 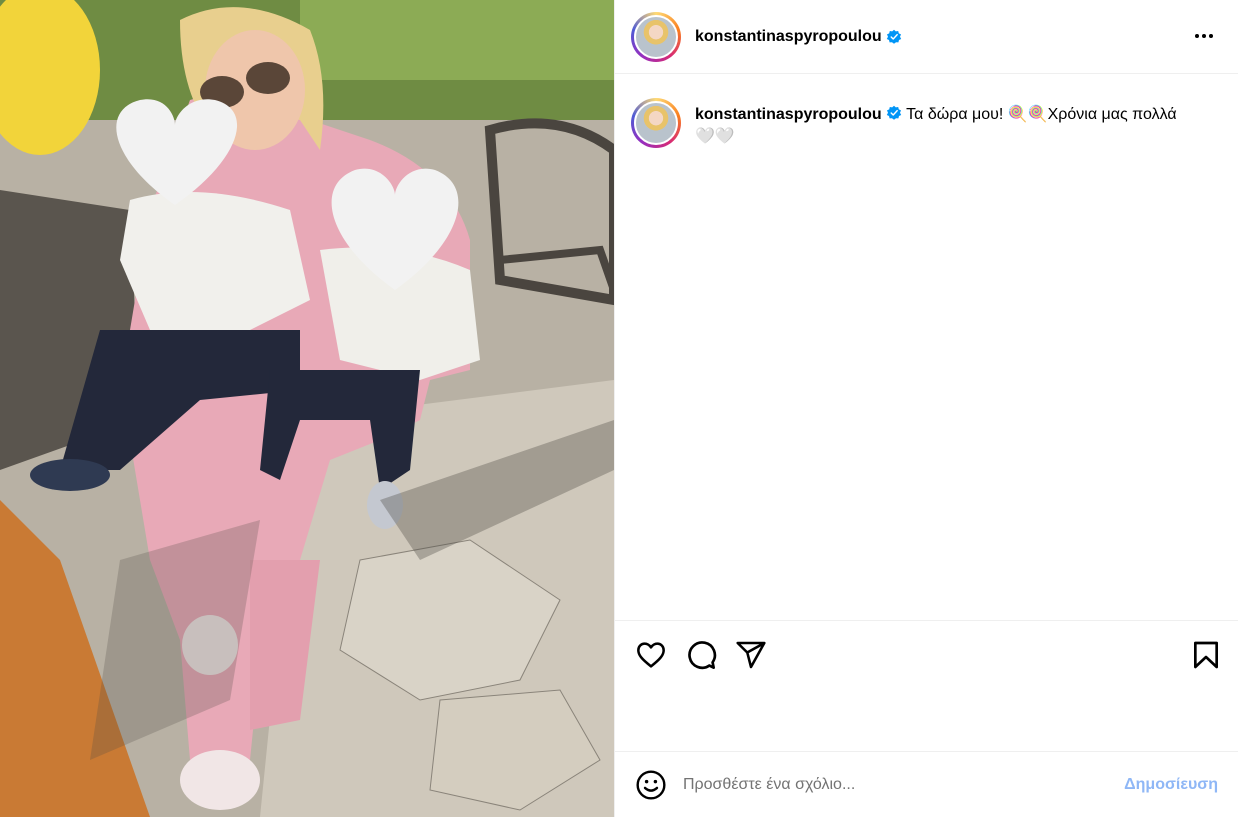 I want to click on post-comment-button: Δημοσίευση, so click(x=1171, y=785).